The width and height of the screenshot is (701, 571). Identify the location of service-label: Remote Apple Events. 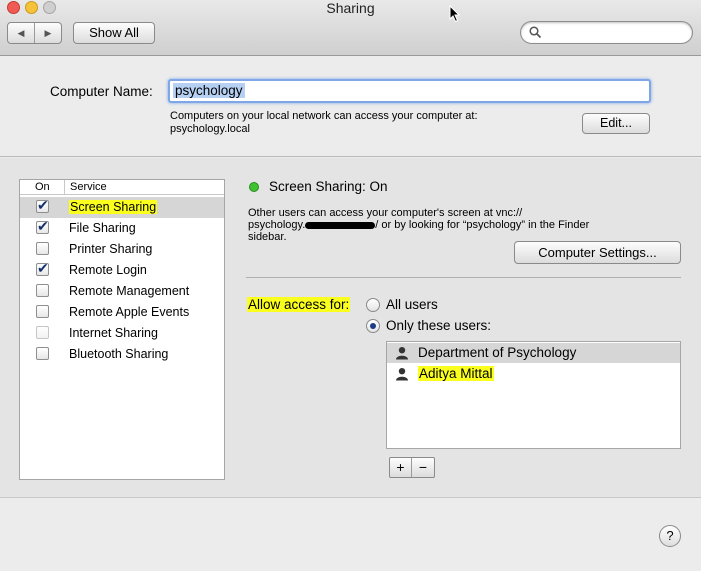
(129, 312).